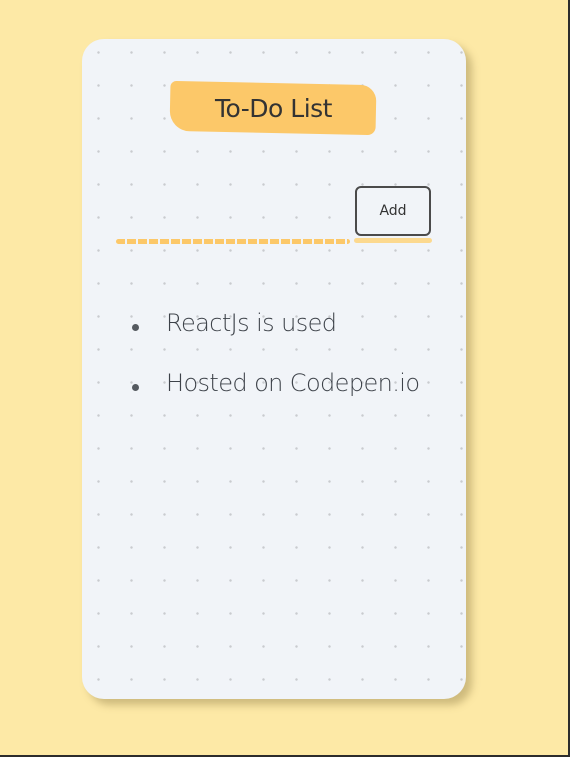 Image resolution: width=570 pixels, height=757 pixels. Describe the element at coordinates (393, 240) in the screenshot. I see `todo-input-underline-tail` at that location.